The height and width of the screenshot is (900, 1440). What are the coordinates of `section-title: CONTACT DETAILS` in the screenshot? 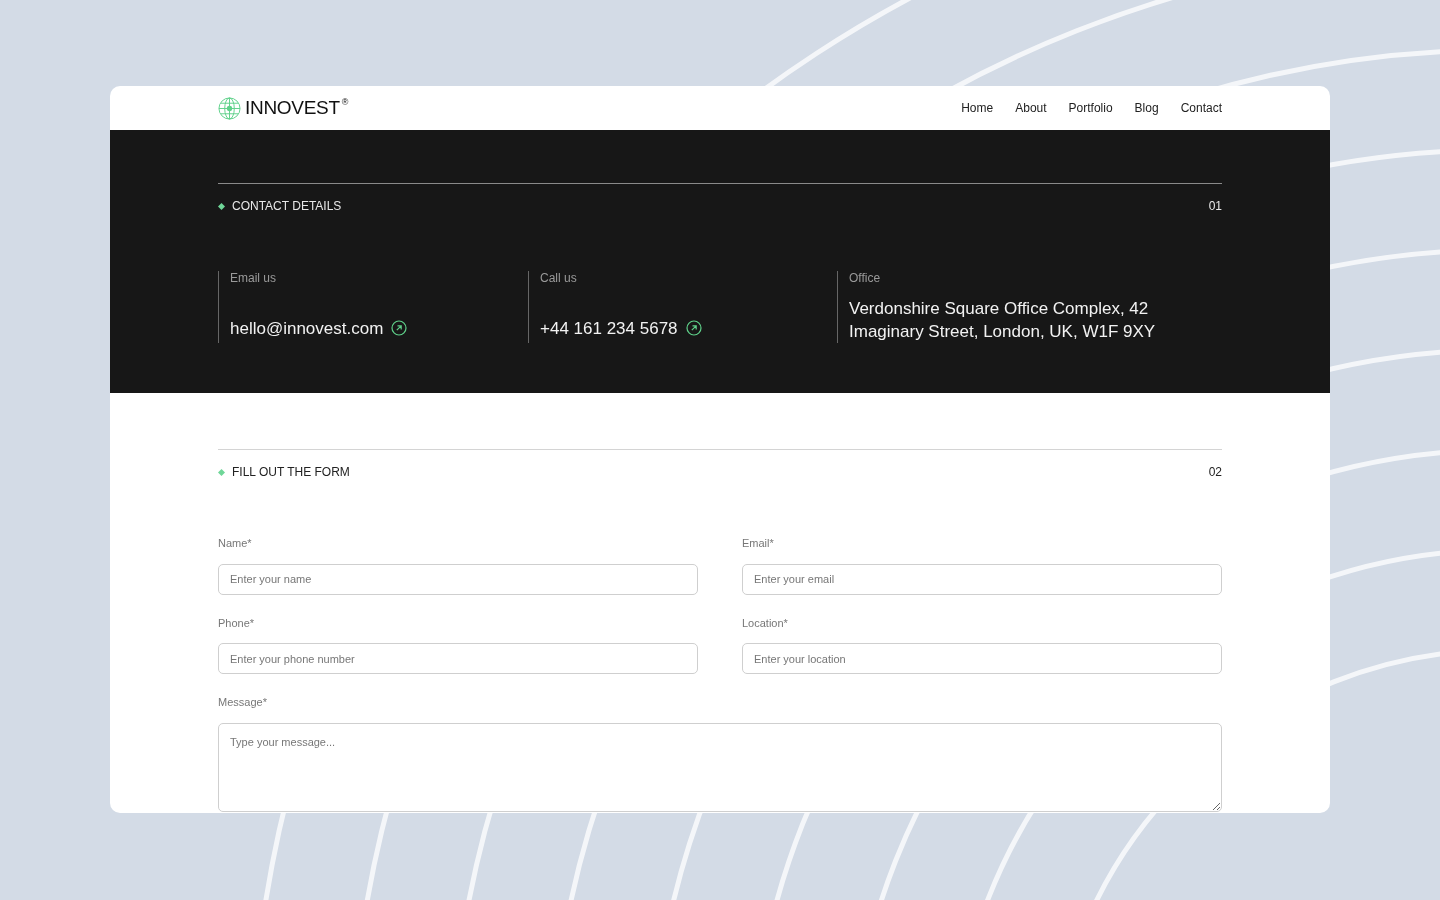 It's located at (287, 206).